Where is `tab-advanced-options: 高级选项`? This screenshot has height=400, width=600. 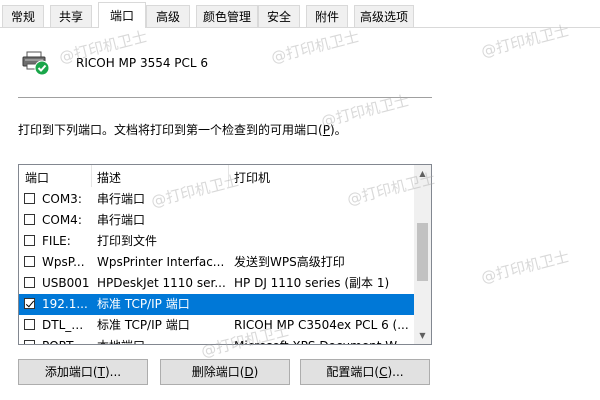
tab-advanced-options: 高级选项 is located at coordinates (384, 16).